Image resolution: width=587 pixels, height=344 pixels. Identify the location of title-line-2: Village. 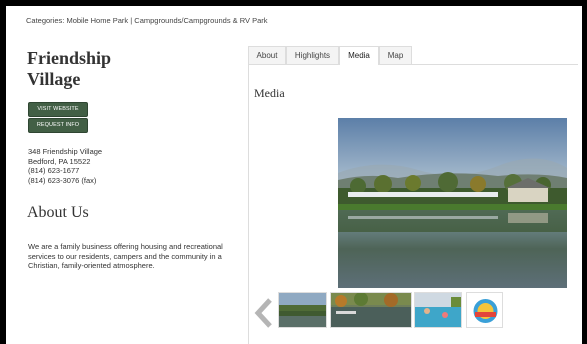
(54, 79).